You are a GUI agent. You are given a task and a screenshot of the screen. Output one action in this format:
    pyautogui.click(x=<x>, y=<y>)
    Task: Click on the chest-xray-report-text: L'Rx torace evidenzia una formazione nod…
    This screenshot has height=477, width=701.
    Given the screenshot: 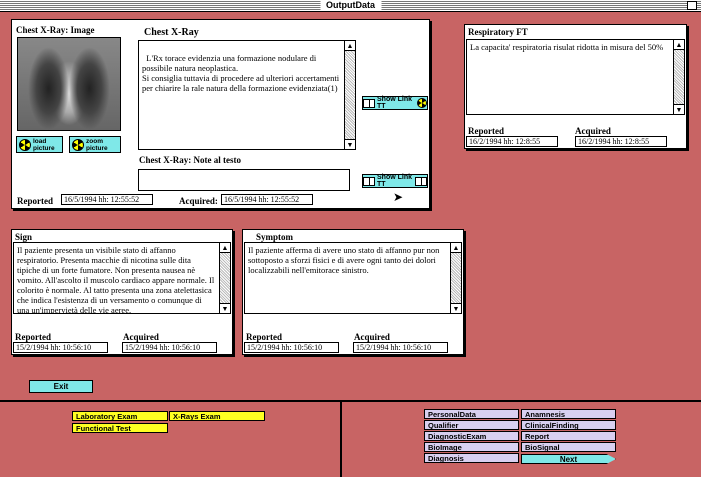 What is the action you would take?
    pyautogui.click(x=247, y=95)
    